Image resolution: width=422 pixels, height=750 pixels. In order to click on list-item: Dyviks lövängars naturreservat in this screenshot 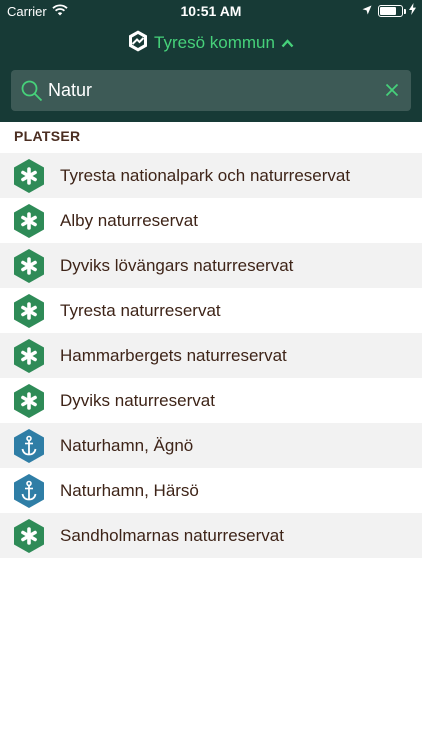, I will do `click(211, 265)`.